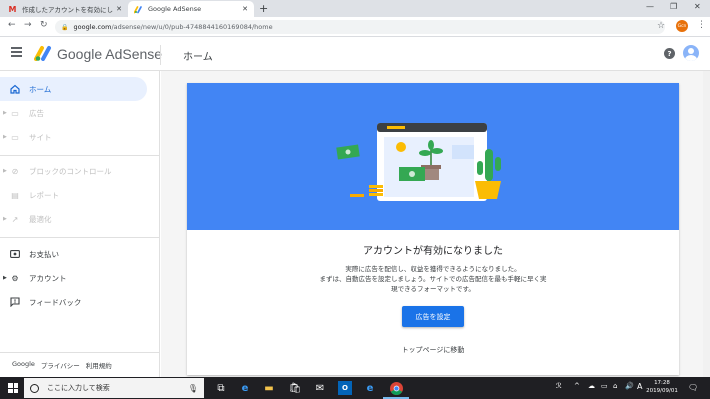 The width and height of the screenshot is (710, 399). I want to click on block-icon: ⊘, so click(15, 171).